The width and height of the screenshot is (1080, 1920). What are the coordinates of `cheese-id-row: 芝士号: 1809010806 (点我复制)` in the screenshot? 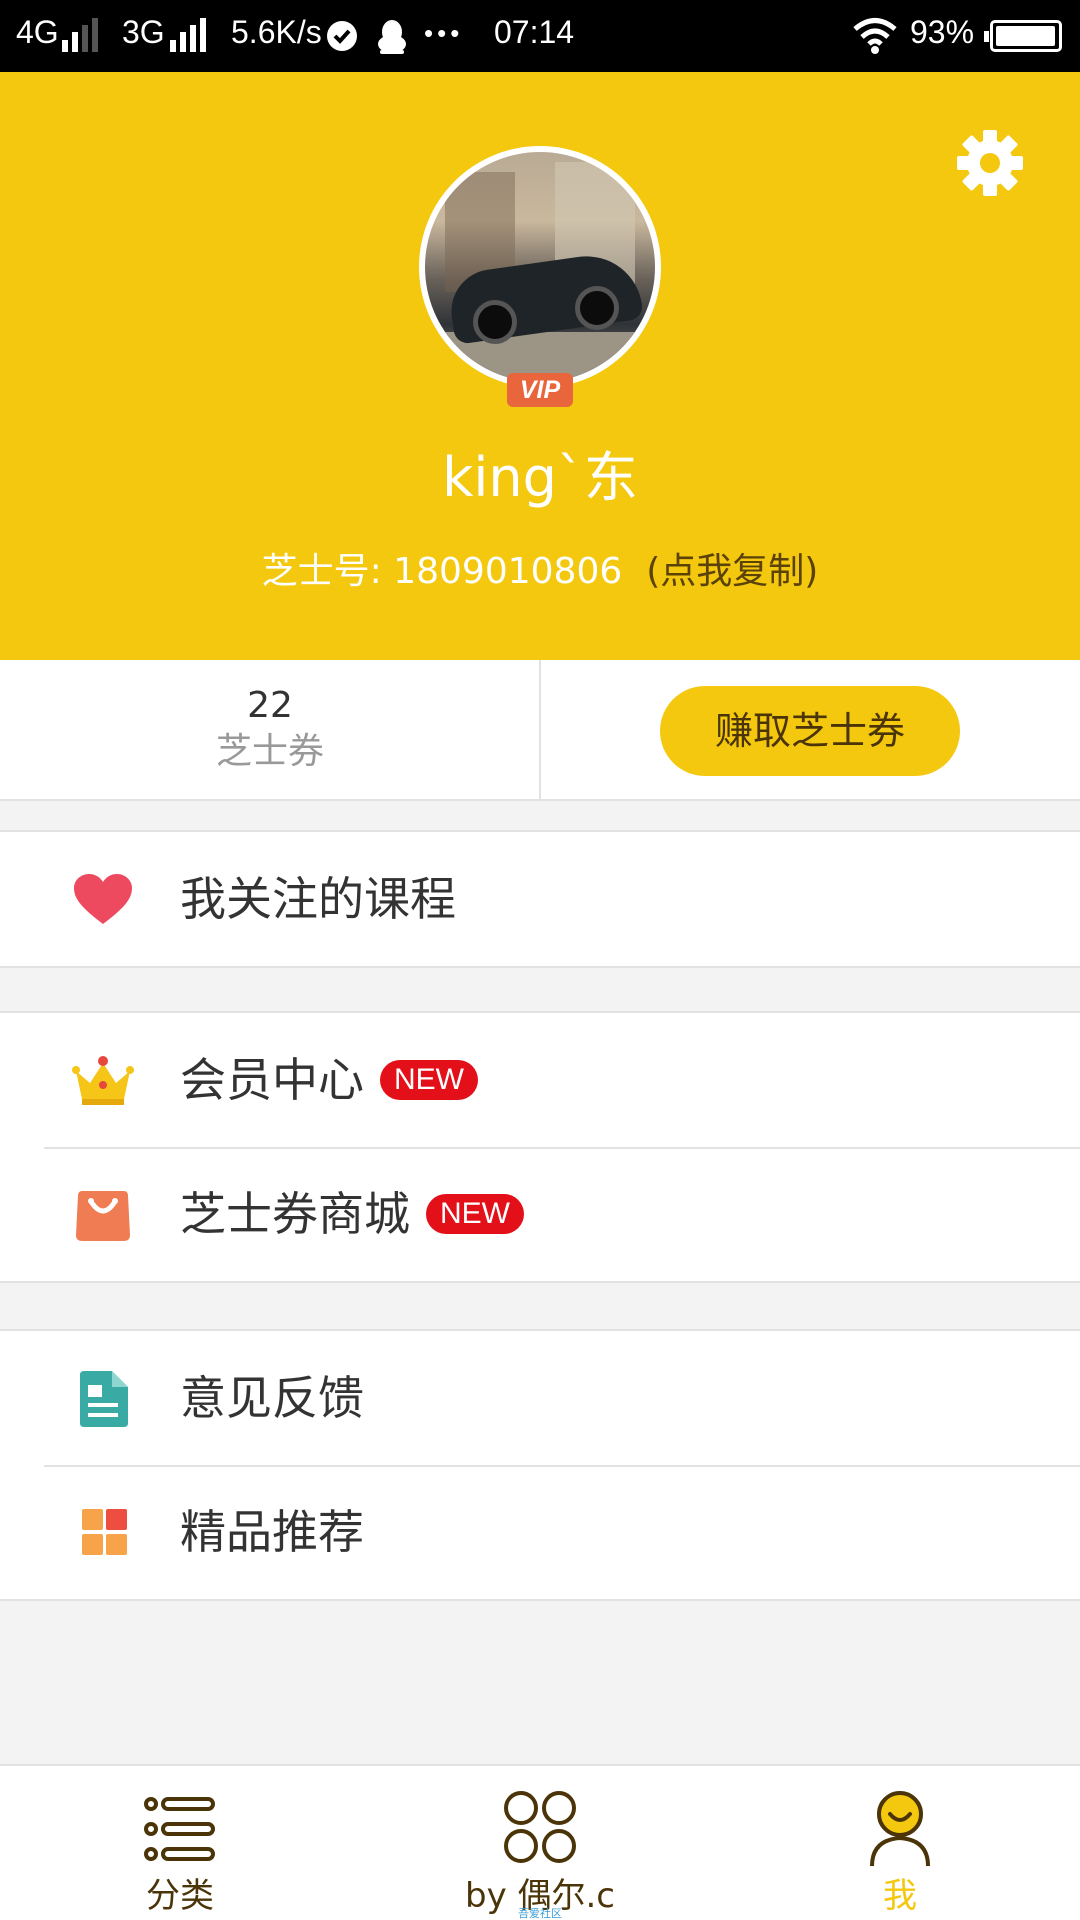 It's located at (540, 572).